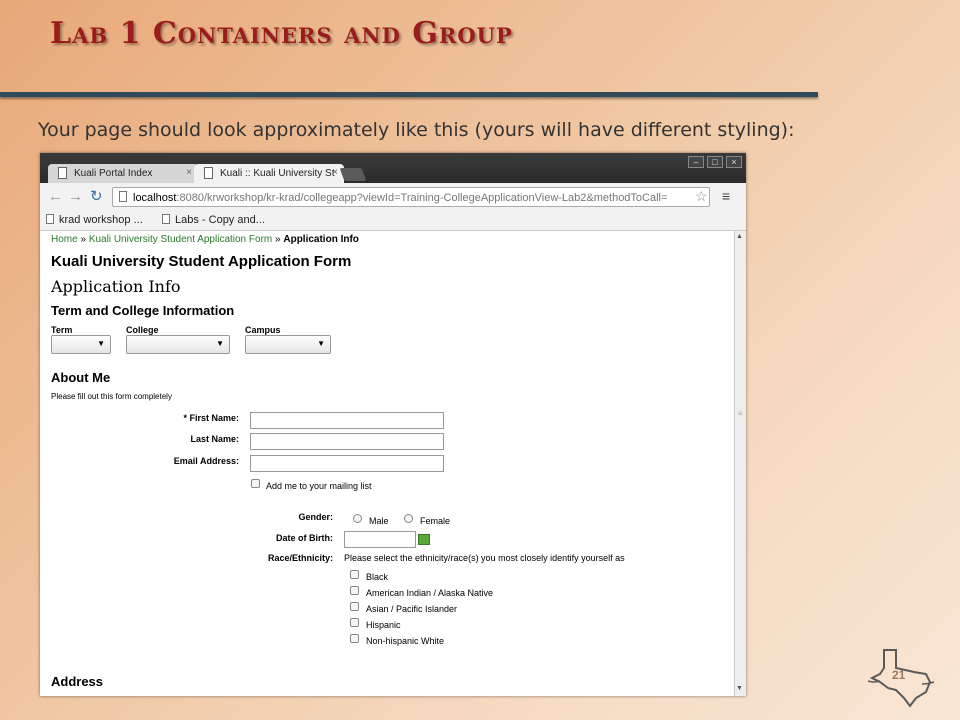  I want to click on term-select: ▼, so click(81, 344).